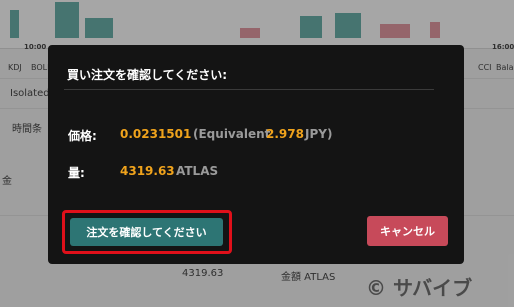 The width and height of the screenshot is (514, 307). I want to click on quantity-unit: ATLAS, so click(197, 171).